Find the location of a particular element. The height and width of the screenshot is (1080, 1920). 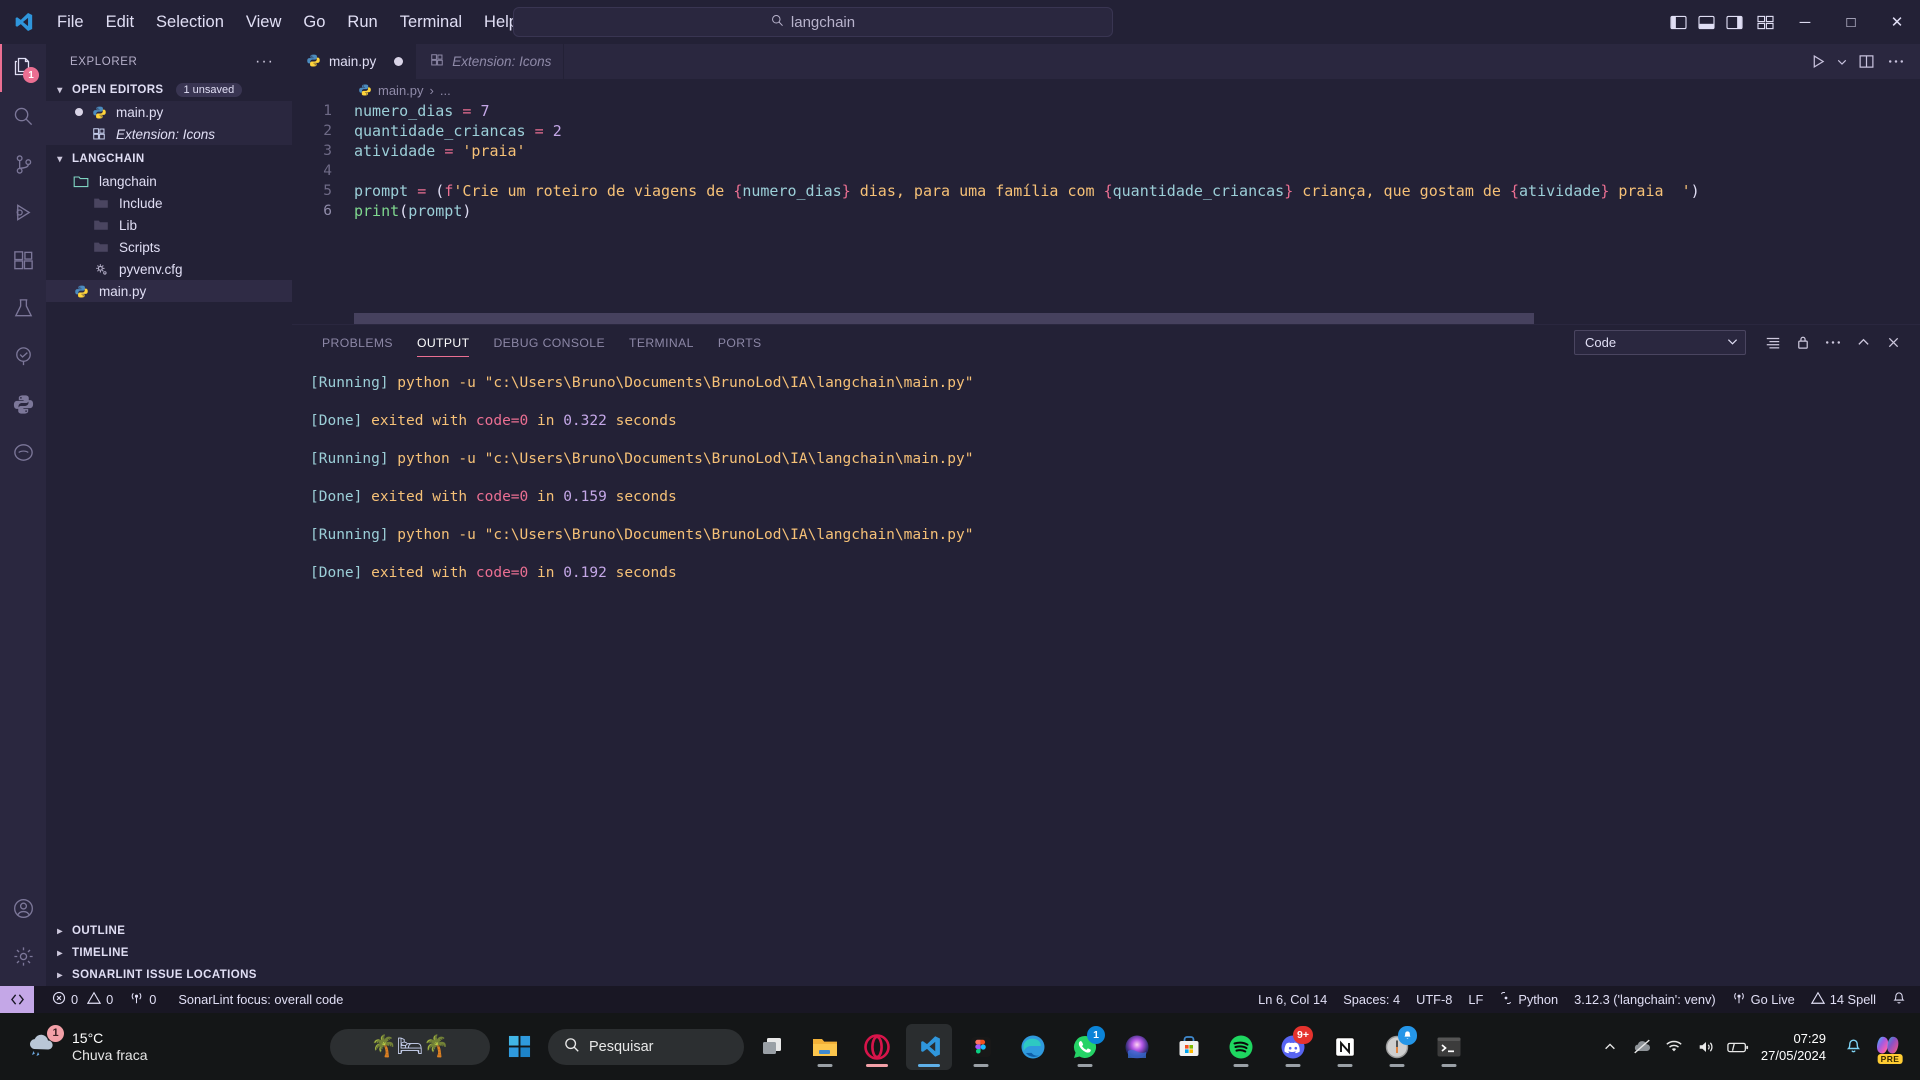

taskbar-app-notion is located at coordinates (1345, 1047).